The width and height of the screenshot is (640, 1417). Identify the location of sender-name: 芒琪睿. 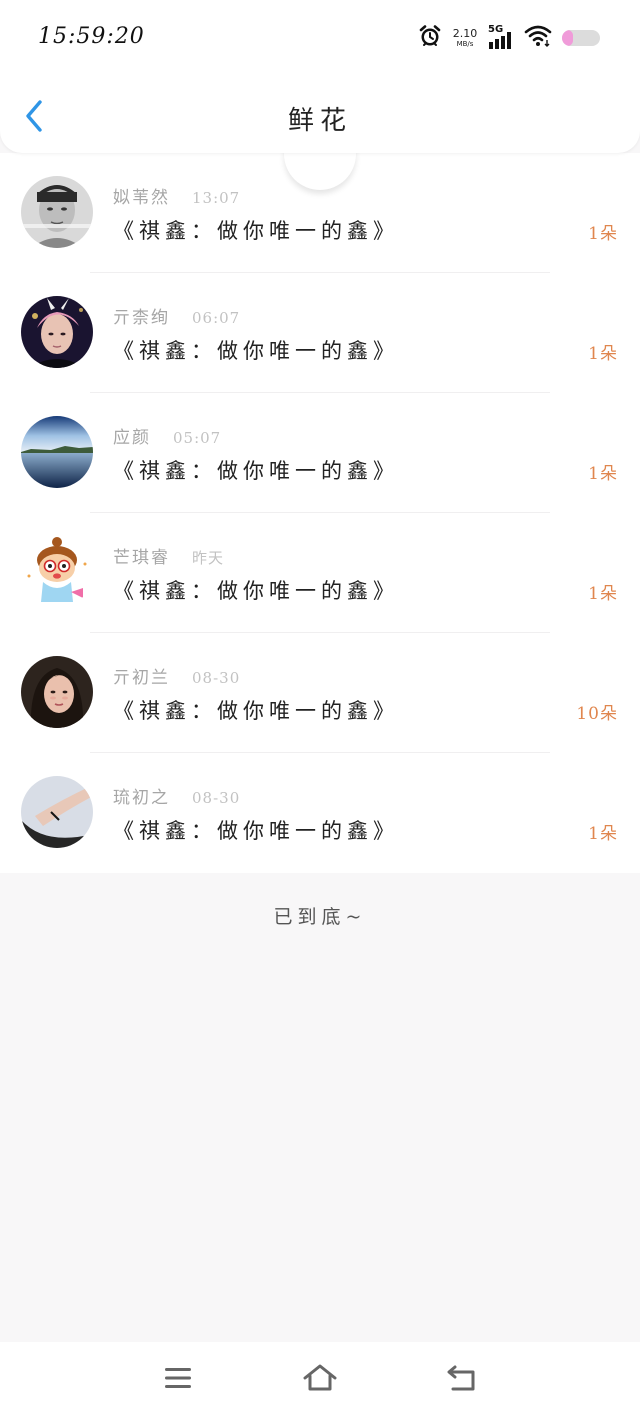
(141, 558).